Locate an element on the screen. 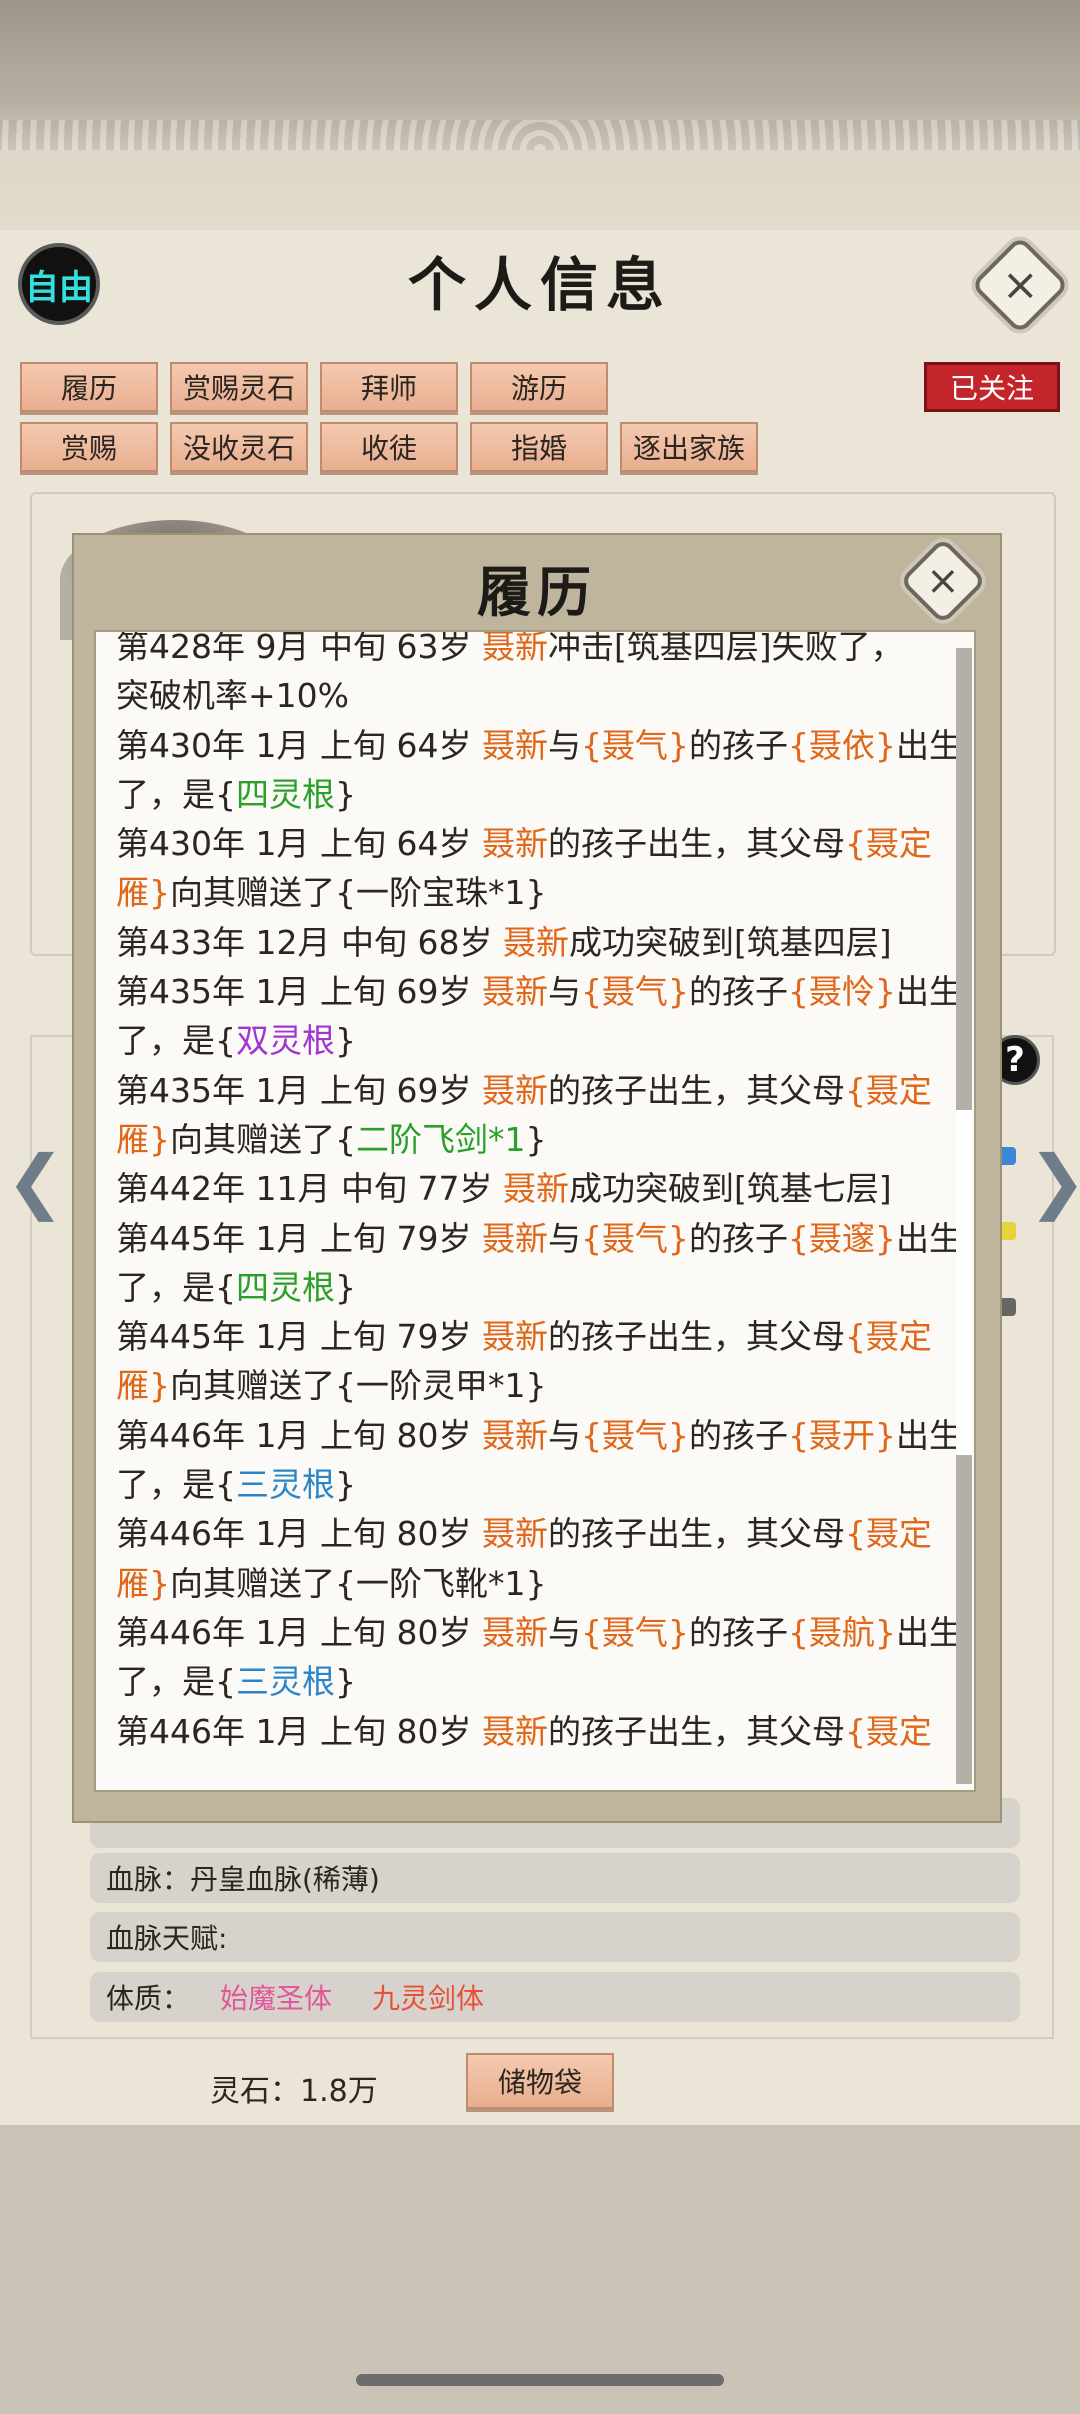  log-segment: 向其赠送了{一阶飞靴*1} is located at coordinates (358, 1583).